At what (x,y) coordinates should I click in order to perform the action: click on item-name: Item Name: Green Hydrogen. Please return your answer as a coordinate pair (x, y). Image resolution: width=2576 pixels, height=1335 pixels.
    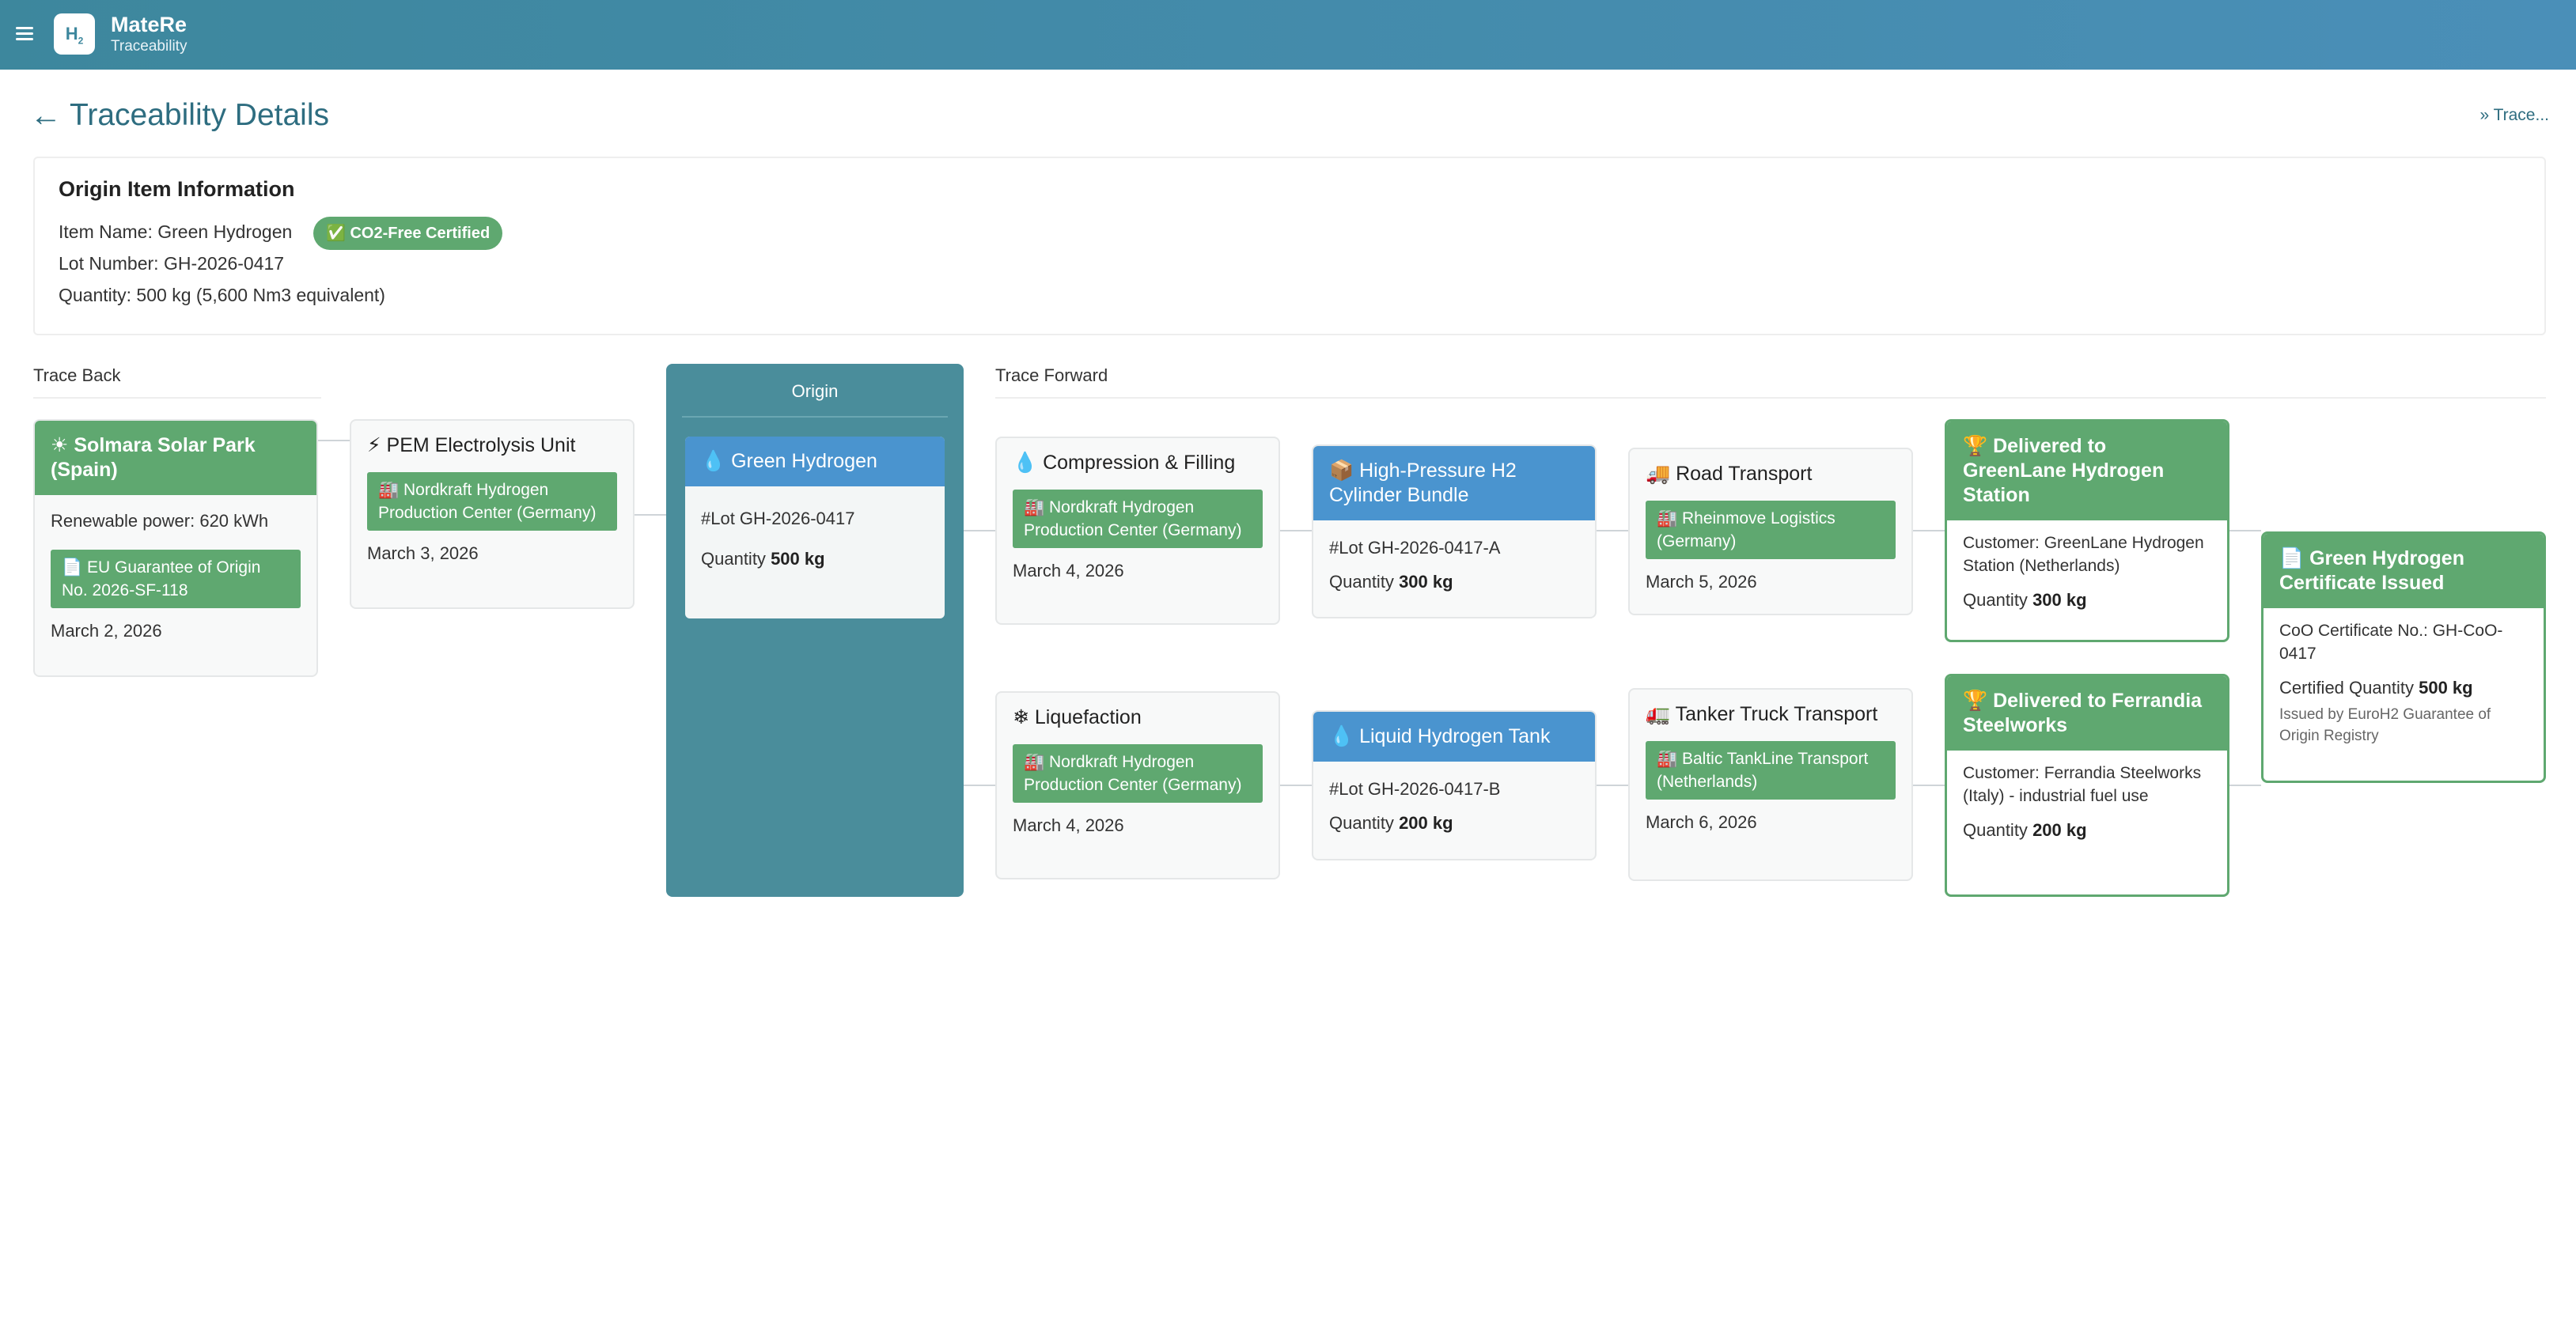
    Looking at the image, I should click on (176, 232).